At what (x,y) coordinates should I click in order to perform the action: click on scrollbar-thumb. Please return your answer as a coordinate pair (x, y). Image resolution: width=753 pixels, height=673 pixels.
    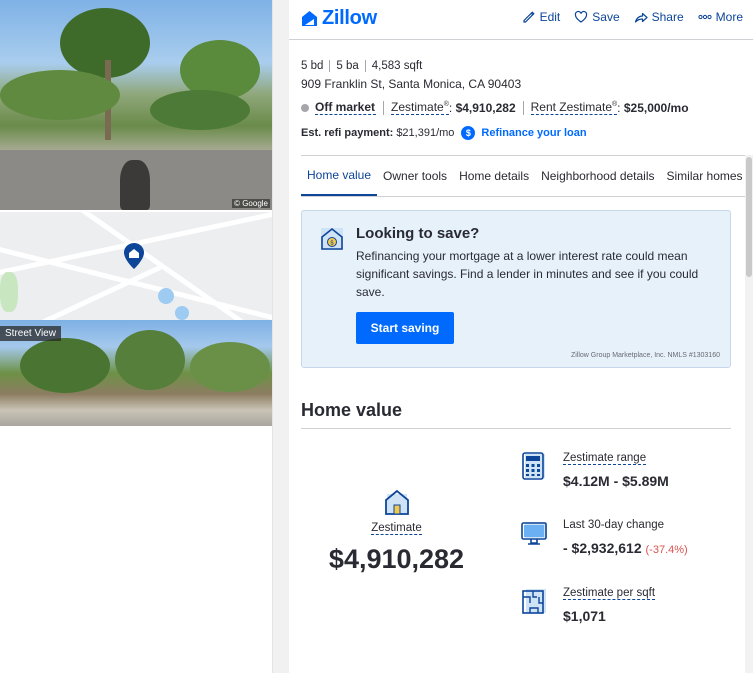
    Looking at the image, I should click on (749, 217).